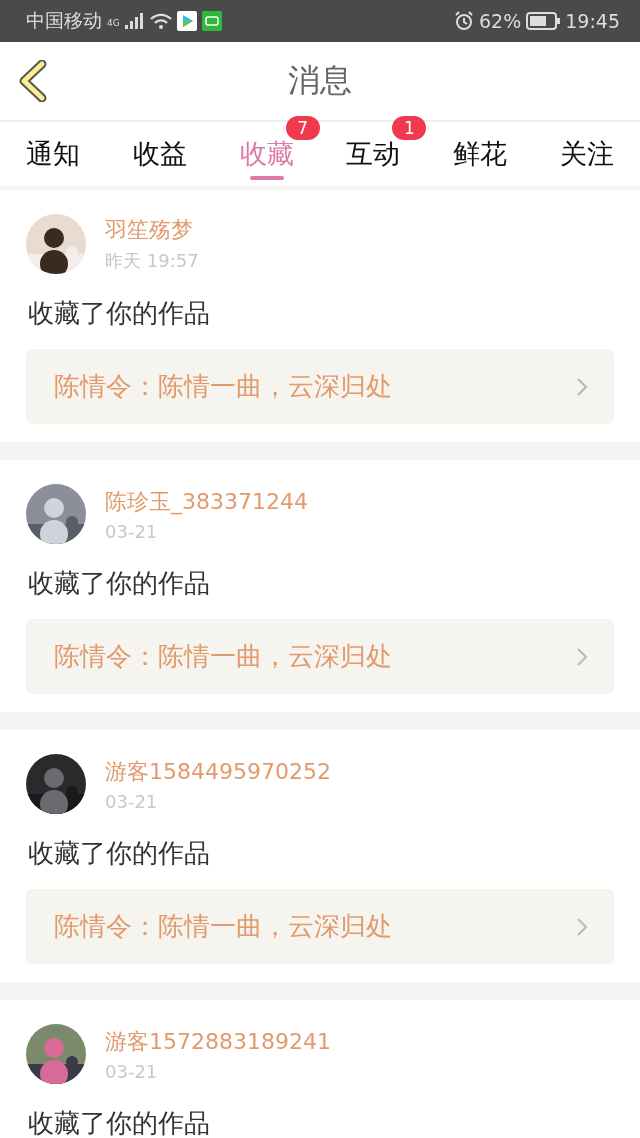 The image size is (640, 1138). Describe the element at coordinates (152, 230) in the screenshot. I see `user-name: 羽笙殇梦` at that location.